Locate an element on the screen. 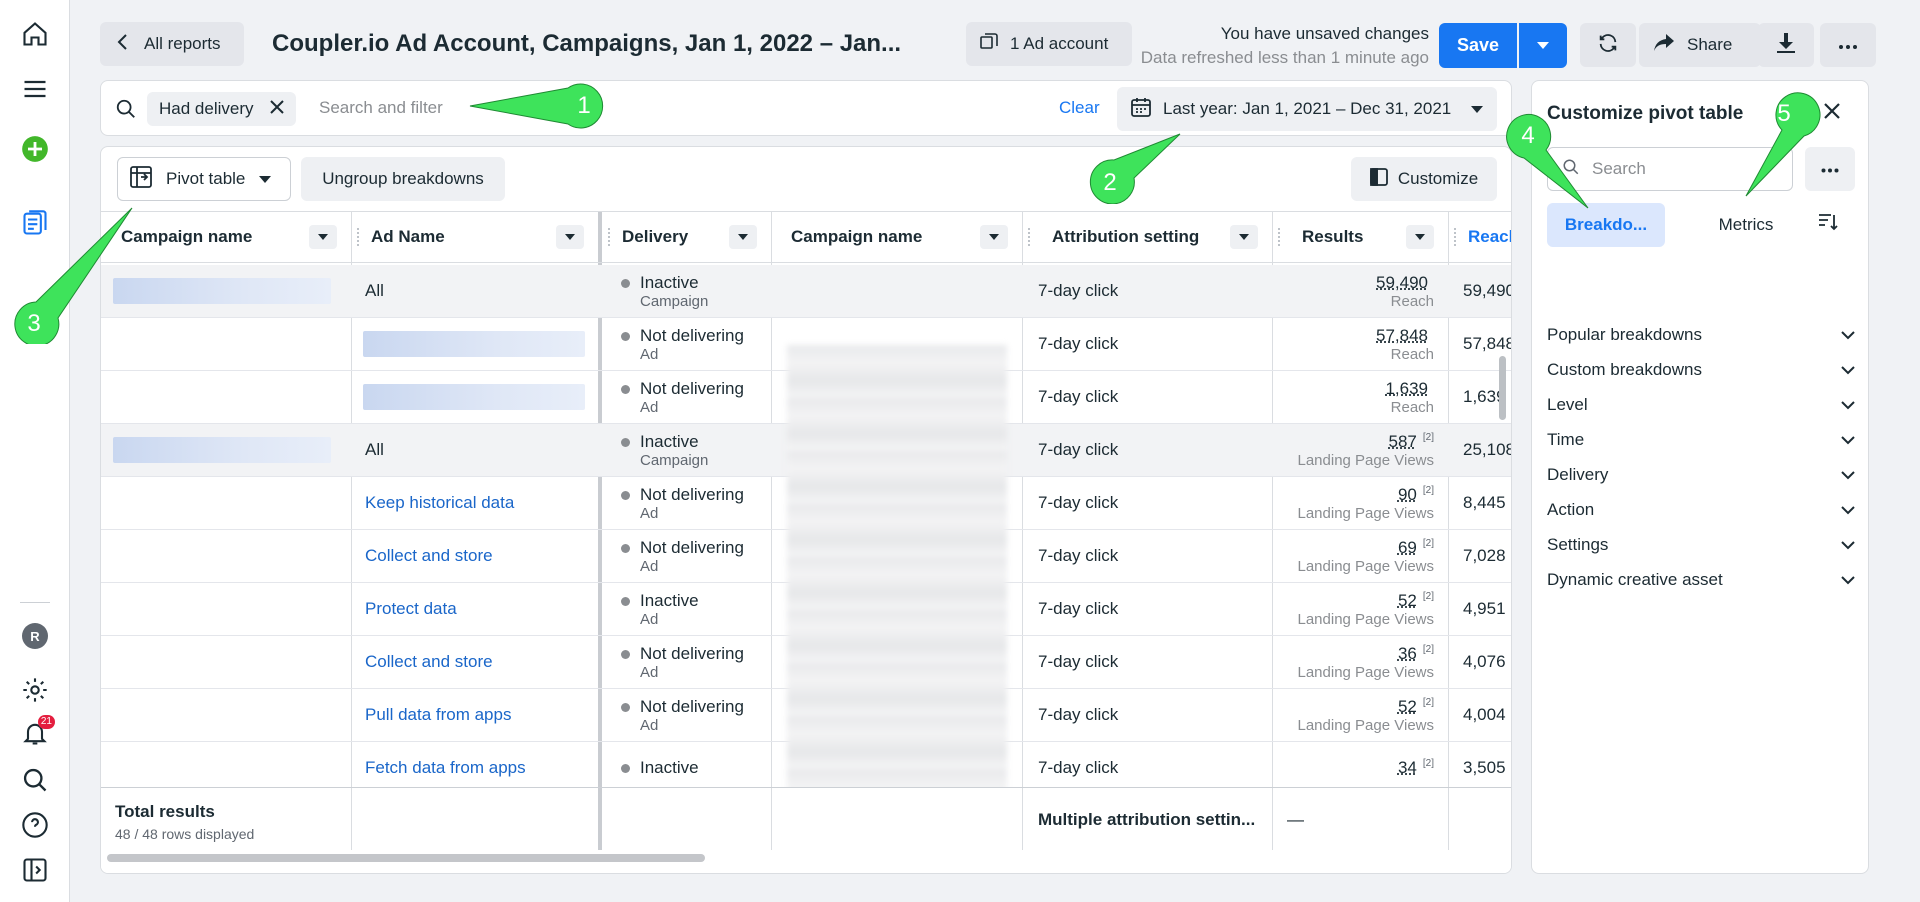 The height and width of the screenshot is (902, 1920). breakdown-section-time: Time is located at coordinates (1701, 439).